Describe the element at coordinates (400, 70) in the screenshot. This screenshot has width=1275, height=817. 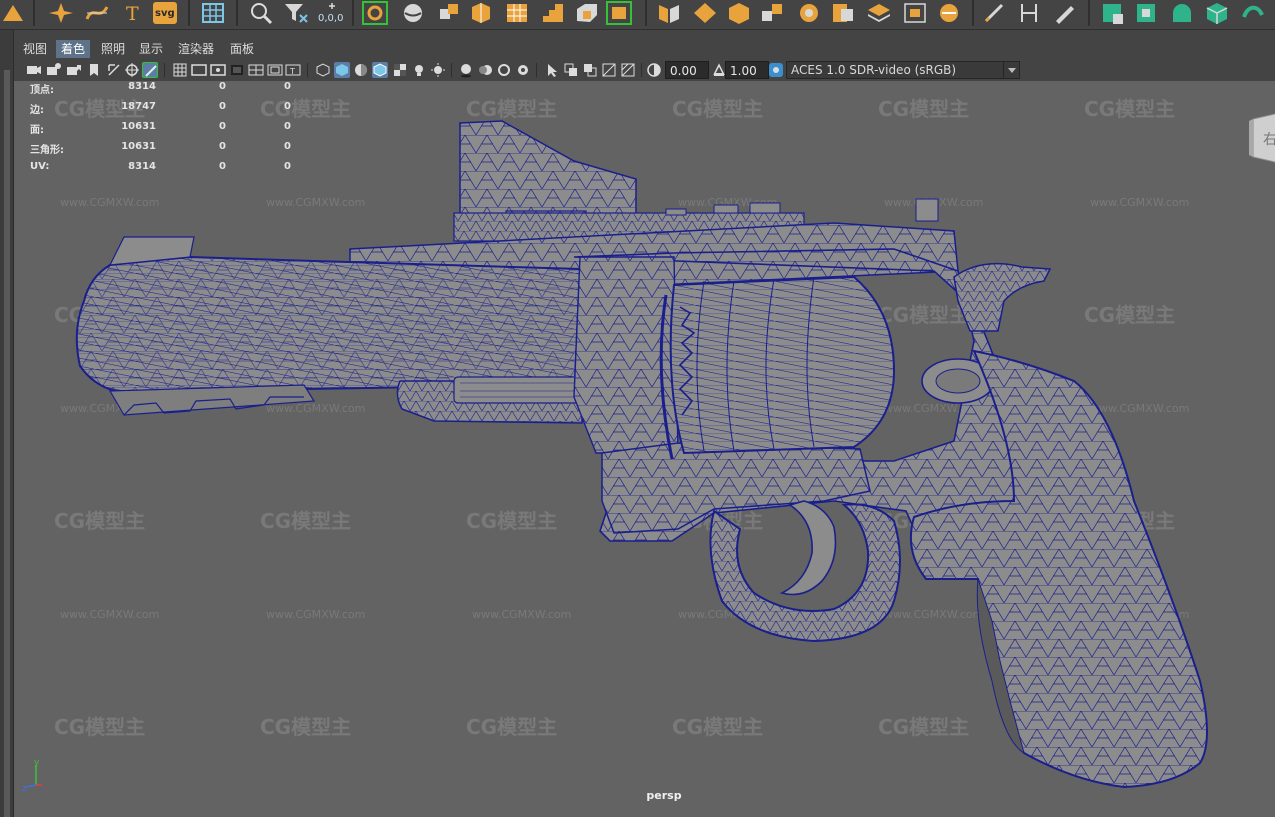
I see `textured-icon` at that location.